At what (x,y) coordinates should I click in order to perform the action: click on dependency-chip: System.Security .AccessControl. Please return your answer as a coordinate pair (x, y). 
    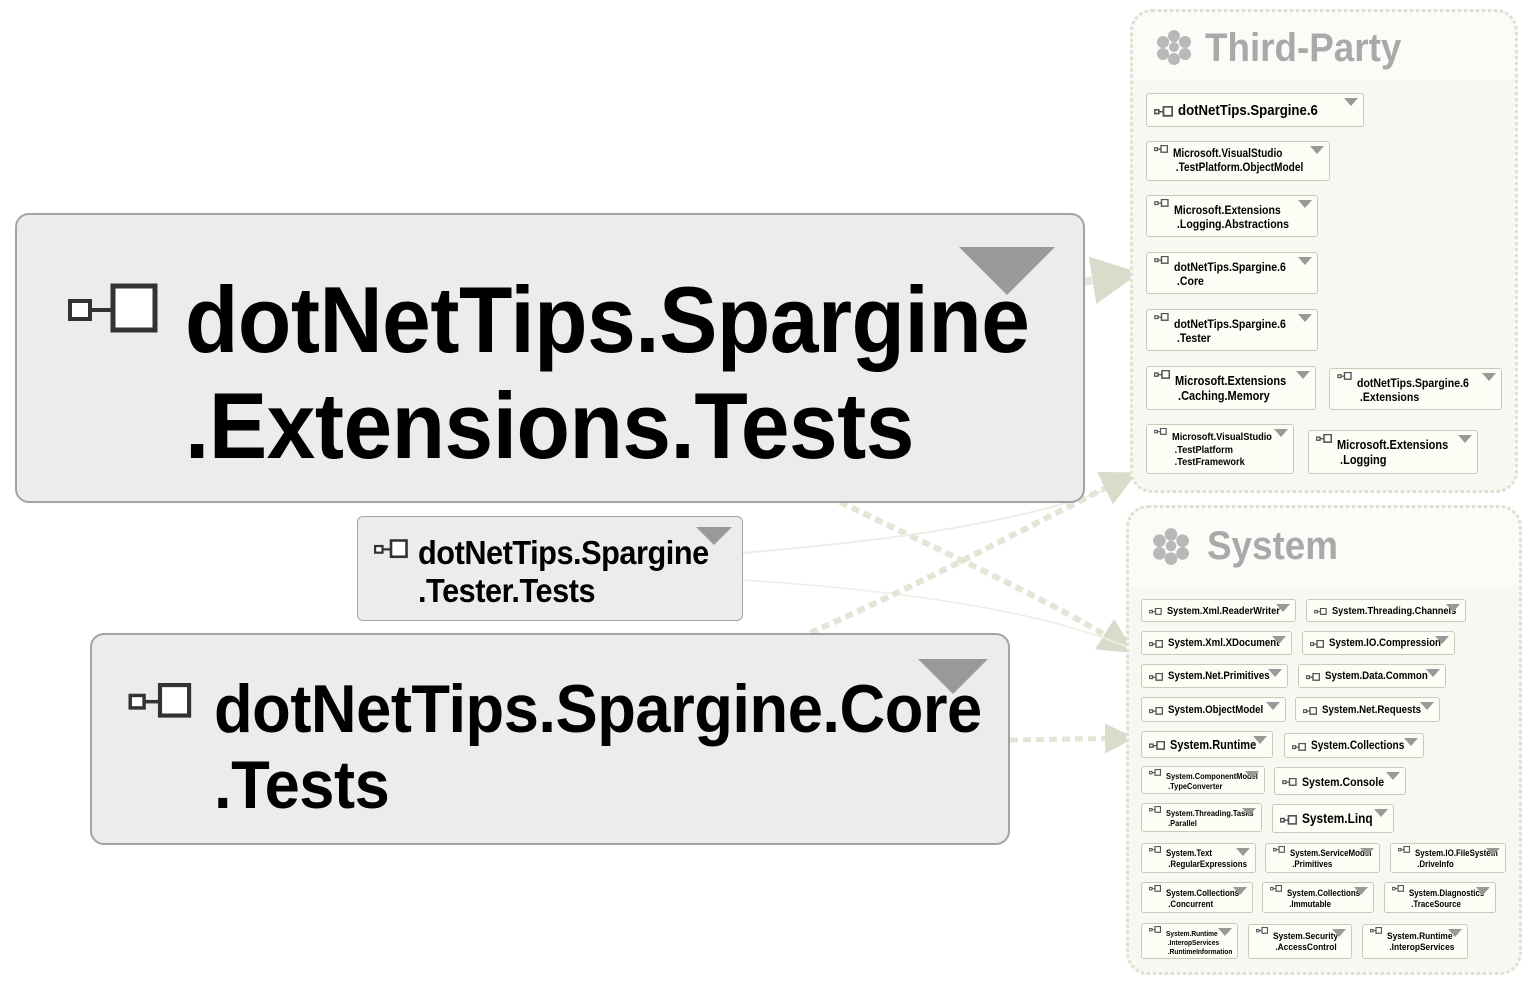
    Looking at the image, I should click on (1300, 941).